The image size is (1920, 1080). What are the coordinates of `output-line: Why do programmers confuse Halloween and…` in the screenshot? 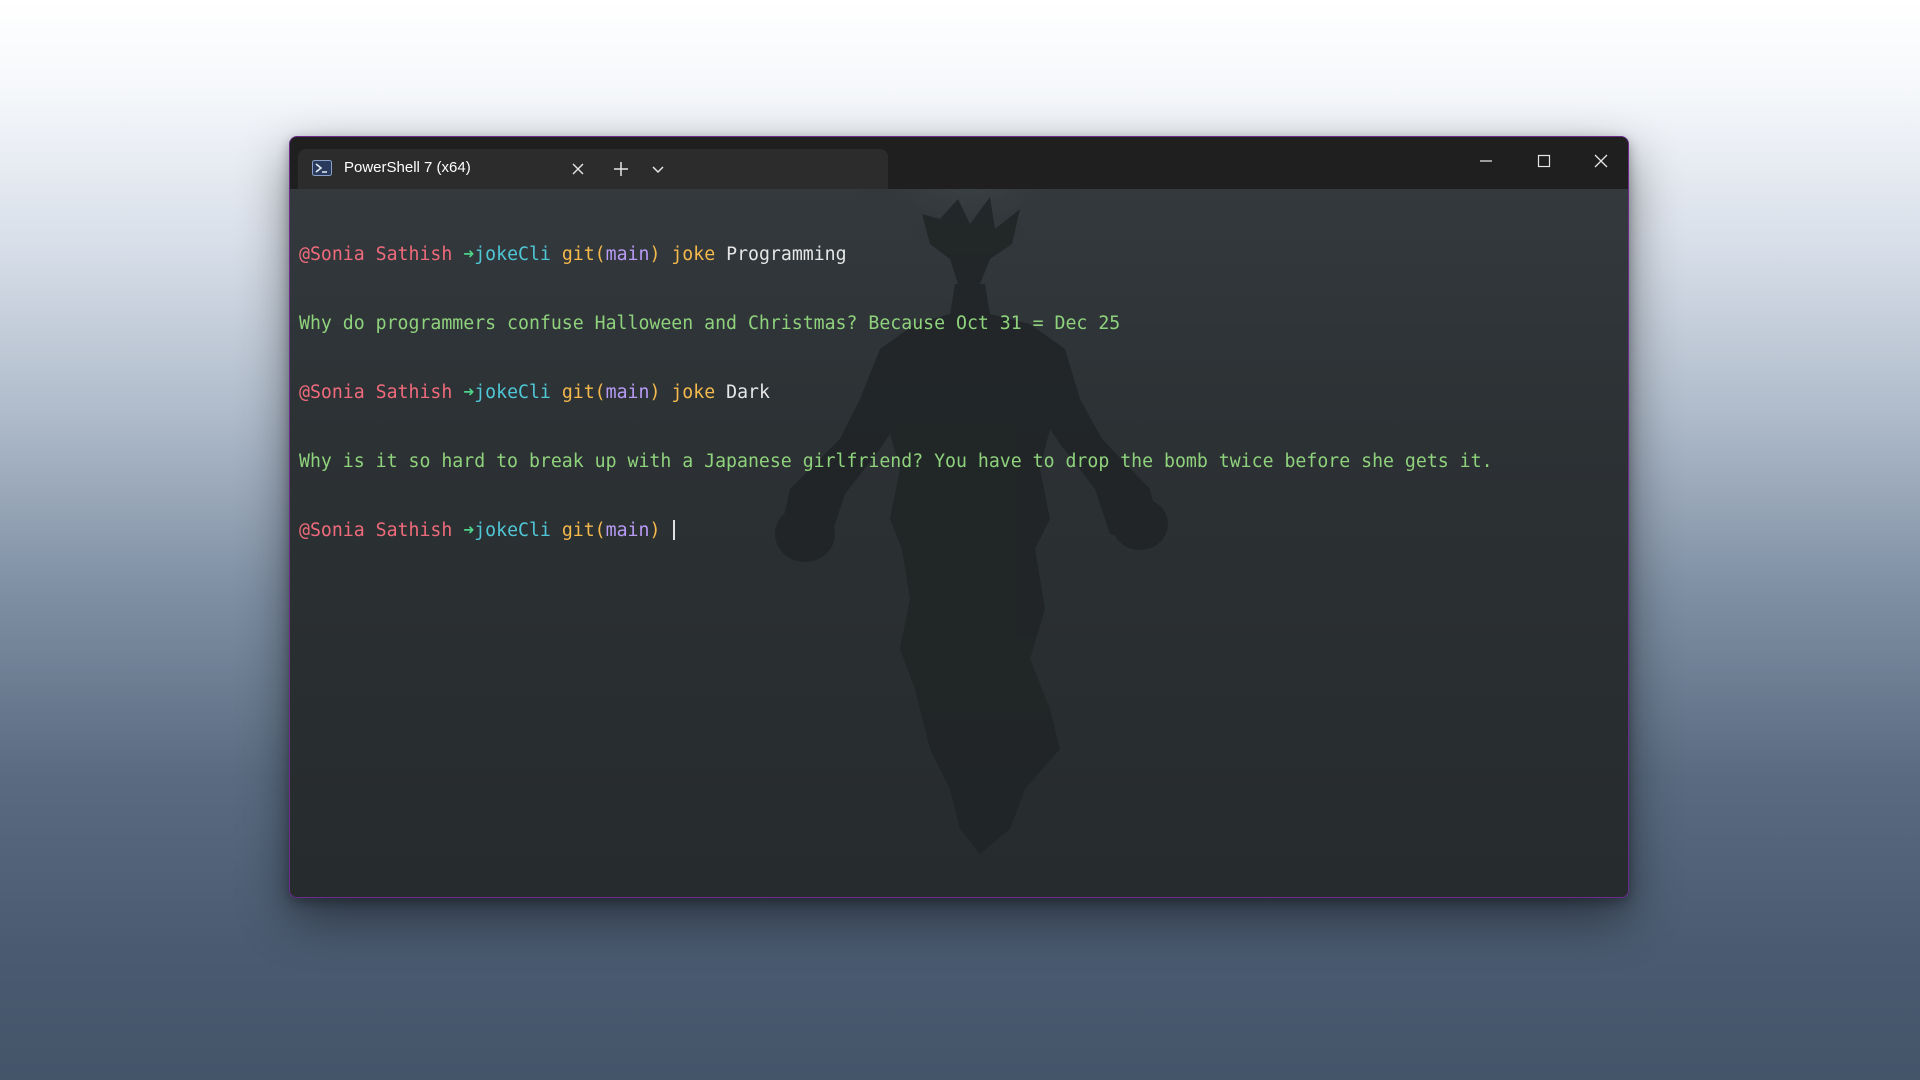 It's located at (710, 323).